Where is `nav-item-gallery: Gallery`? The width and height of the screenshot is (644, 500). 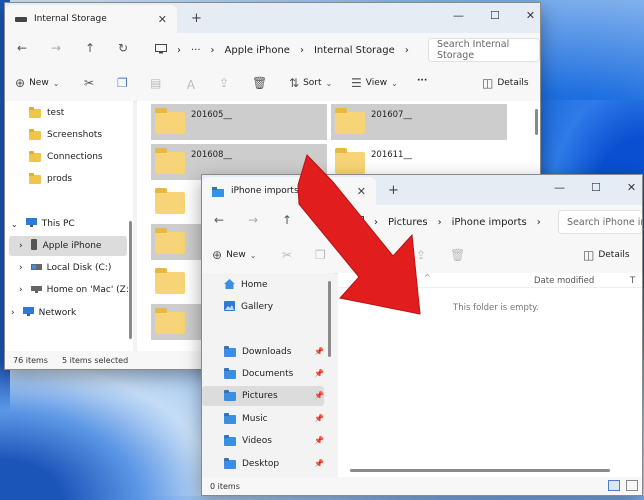 nav-item-gallery: Gallery is located at coordinates (248, 307).